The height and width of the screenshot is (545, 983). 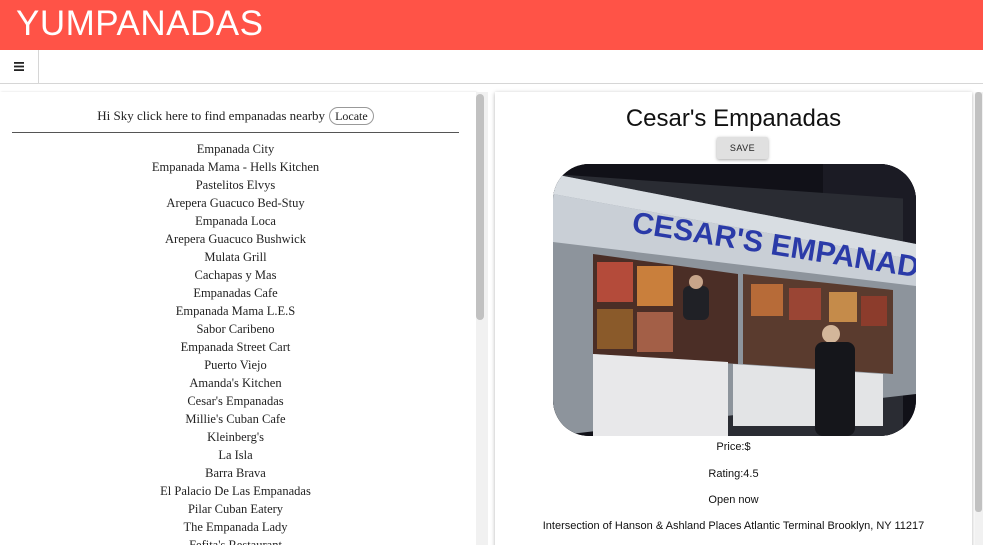 I want to click on place-list-item: Kleinberg's, so click(x=235, y=437).